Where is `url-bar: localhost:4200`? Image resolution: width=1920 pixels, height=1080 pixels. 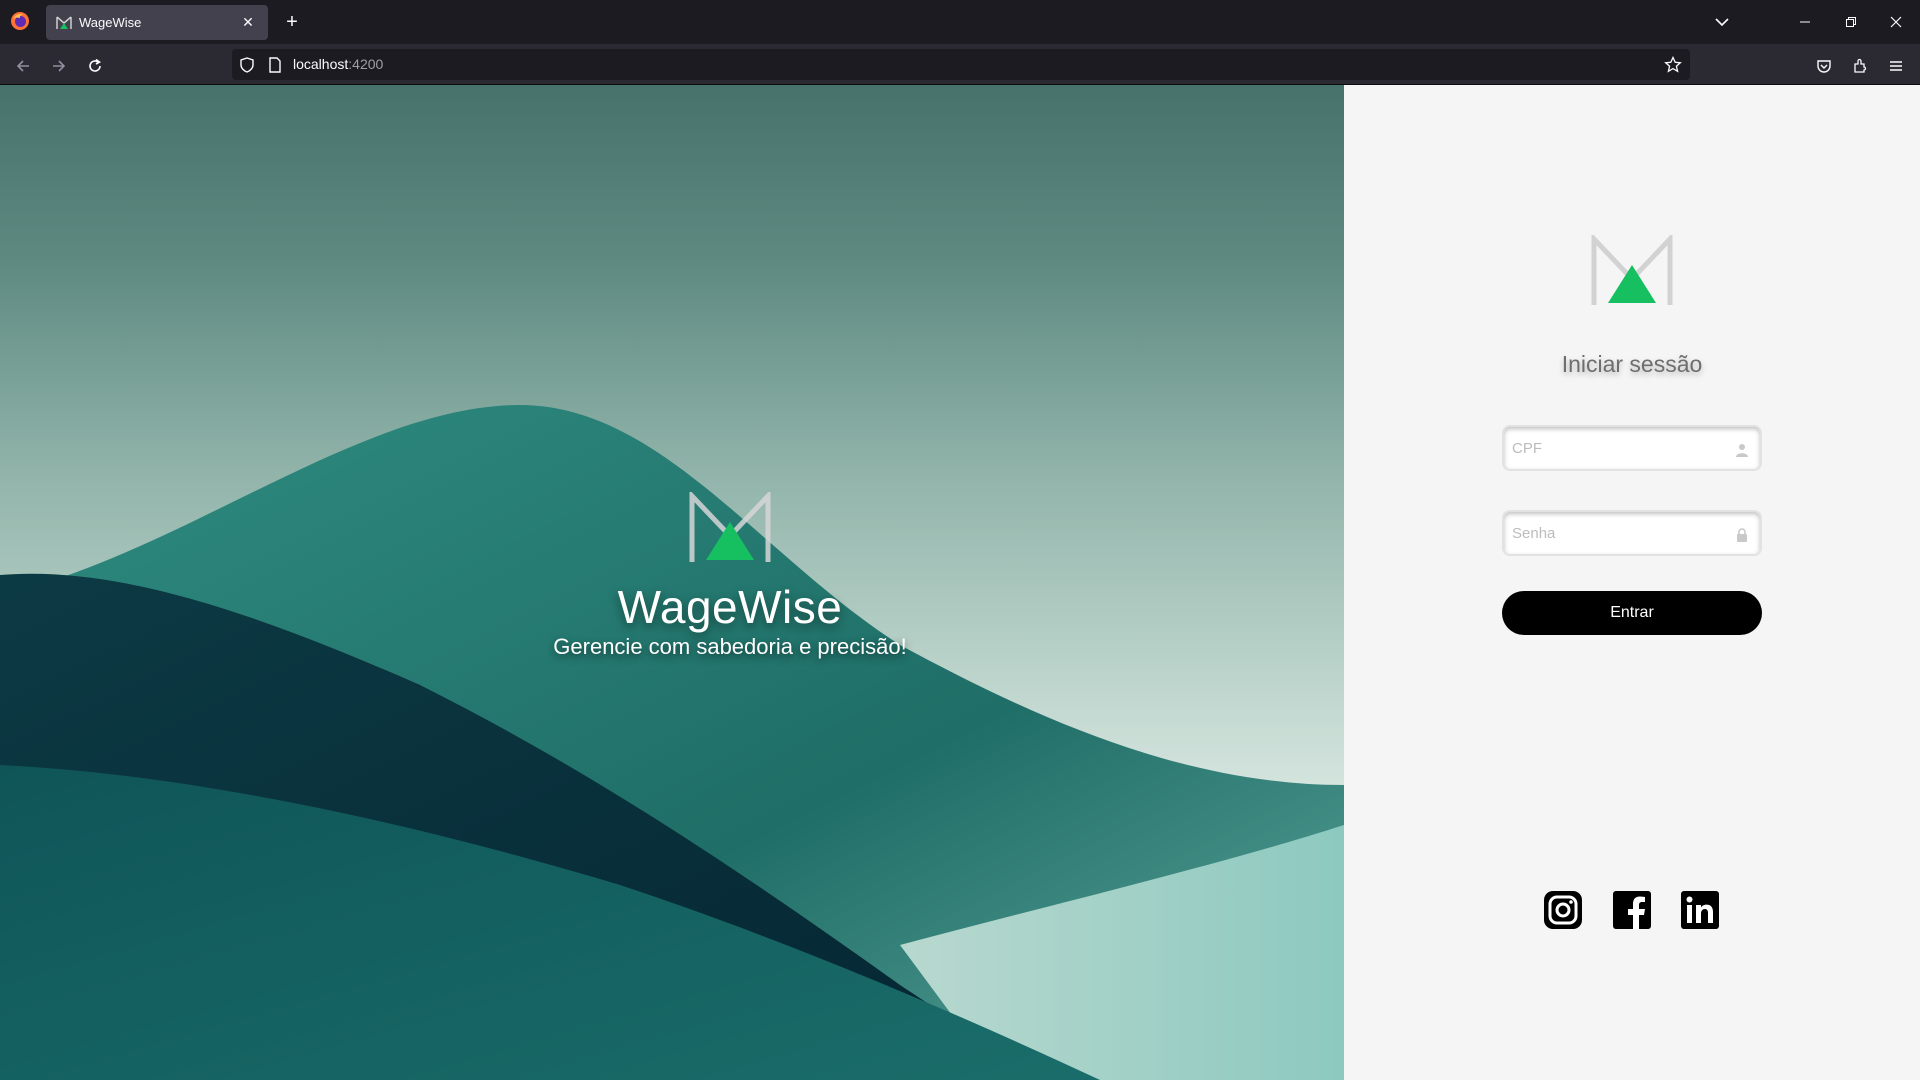
url-bar: localhost:4200 is located at coordinates (961, 64).